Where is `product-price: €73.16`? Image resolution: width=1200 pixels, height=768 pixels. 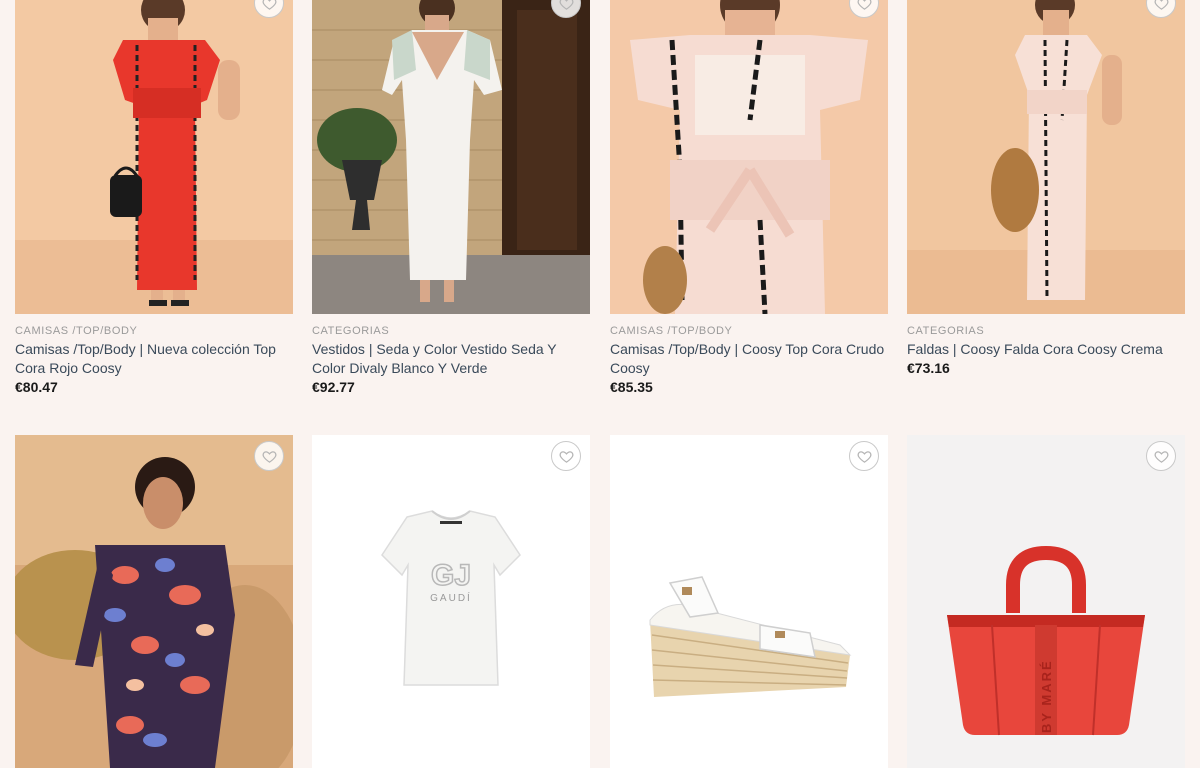
product-price: €73.16 is located at coordinates (928, 368).